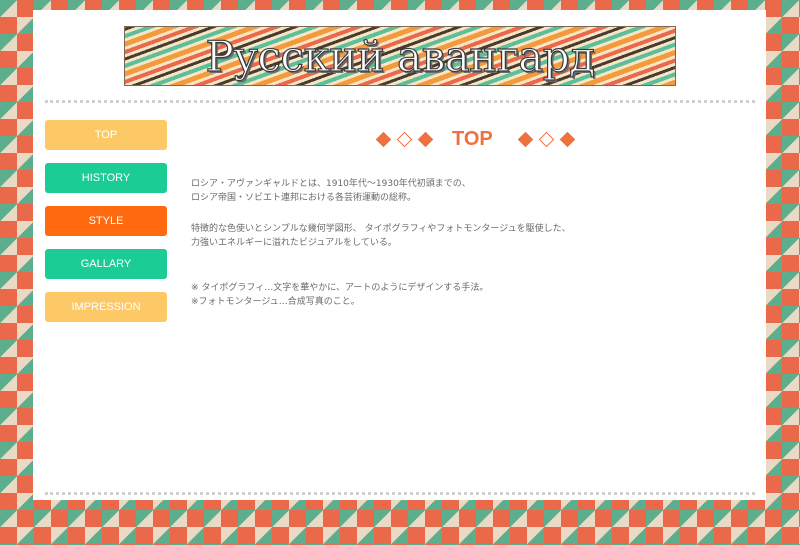 The width and height of the screenshot is (800, 545). What do you see at coordinates (275, 302) in the screenshot?
I see `footnote-photomontage: ※フォトモンタージュ…合成写真のこと。` at bounding box center [275, 302].